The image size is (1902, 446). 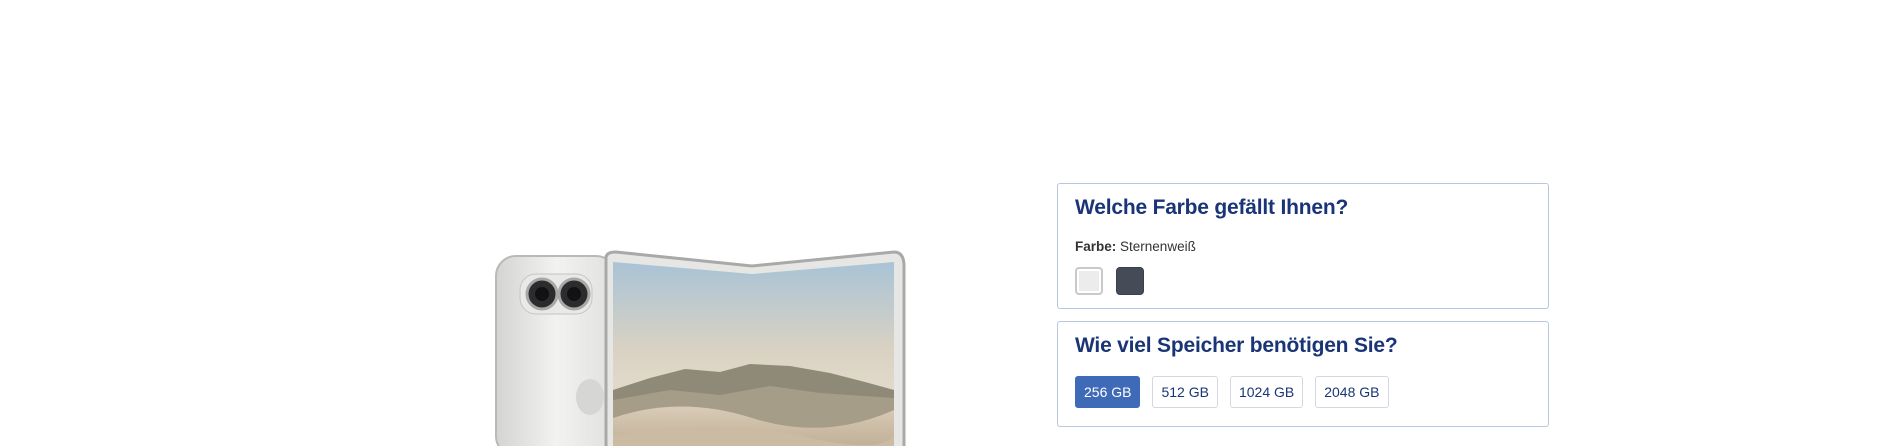 I want to click on color-swatch-white, so click(x=1089, y=281).